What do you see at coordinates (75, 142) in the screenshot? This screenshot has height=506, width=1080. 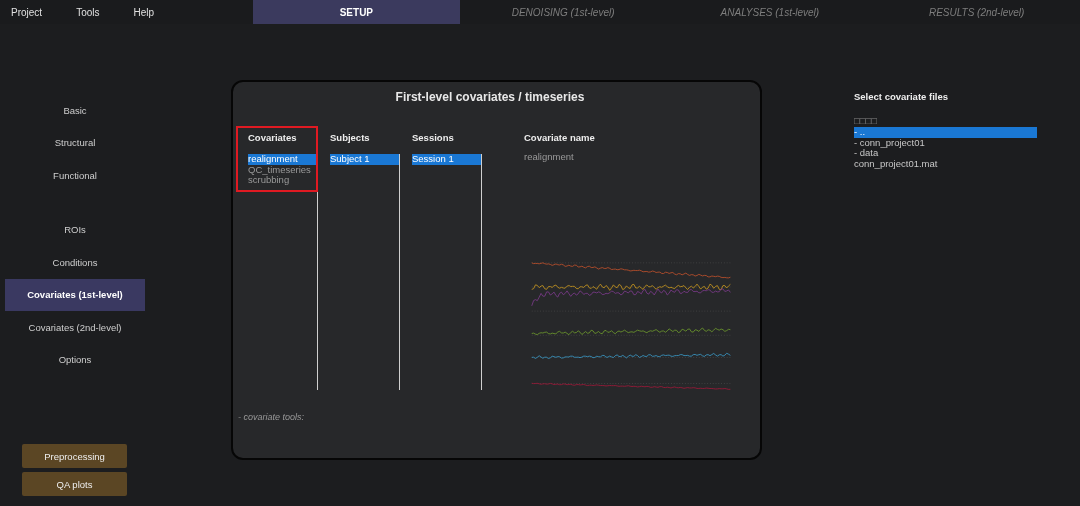 I see `sidebar-item: Structural` at bounding box center [75, 142].